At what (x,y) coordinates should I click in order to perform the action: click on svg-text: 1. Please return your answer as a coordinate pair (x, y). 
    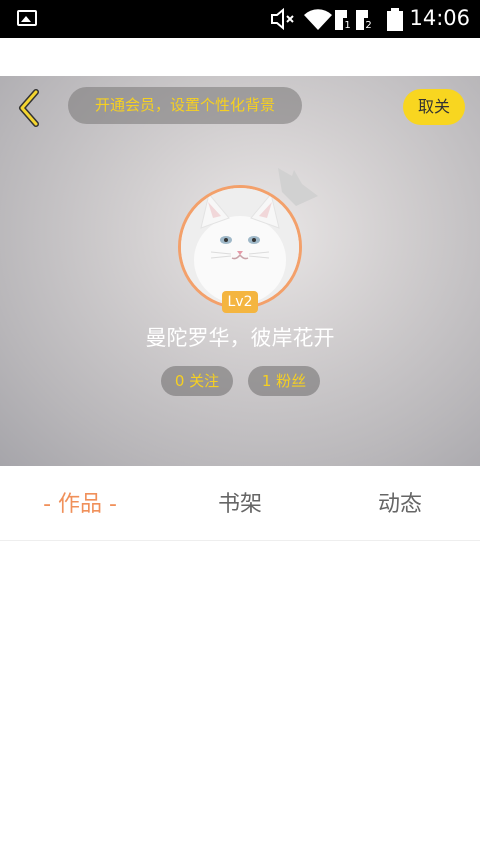
    Looking at the image, I should click on (347, 25).